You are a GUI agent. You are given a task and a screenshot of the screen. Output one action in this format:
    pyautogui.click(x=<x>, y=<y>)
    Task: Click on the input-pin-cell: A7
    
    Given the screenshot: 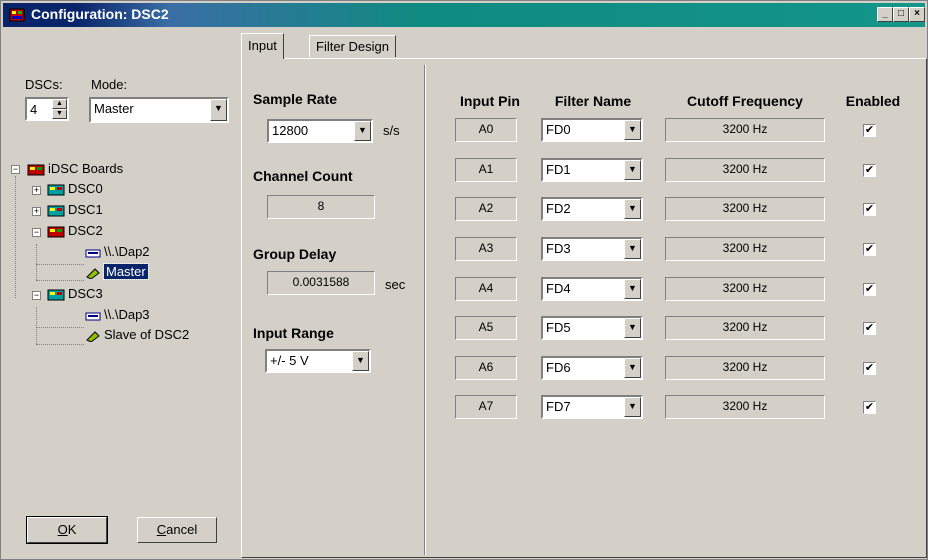 What is the action you would take?
    pyautogui.click(x=486, y=407)
    